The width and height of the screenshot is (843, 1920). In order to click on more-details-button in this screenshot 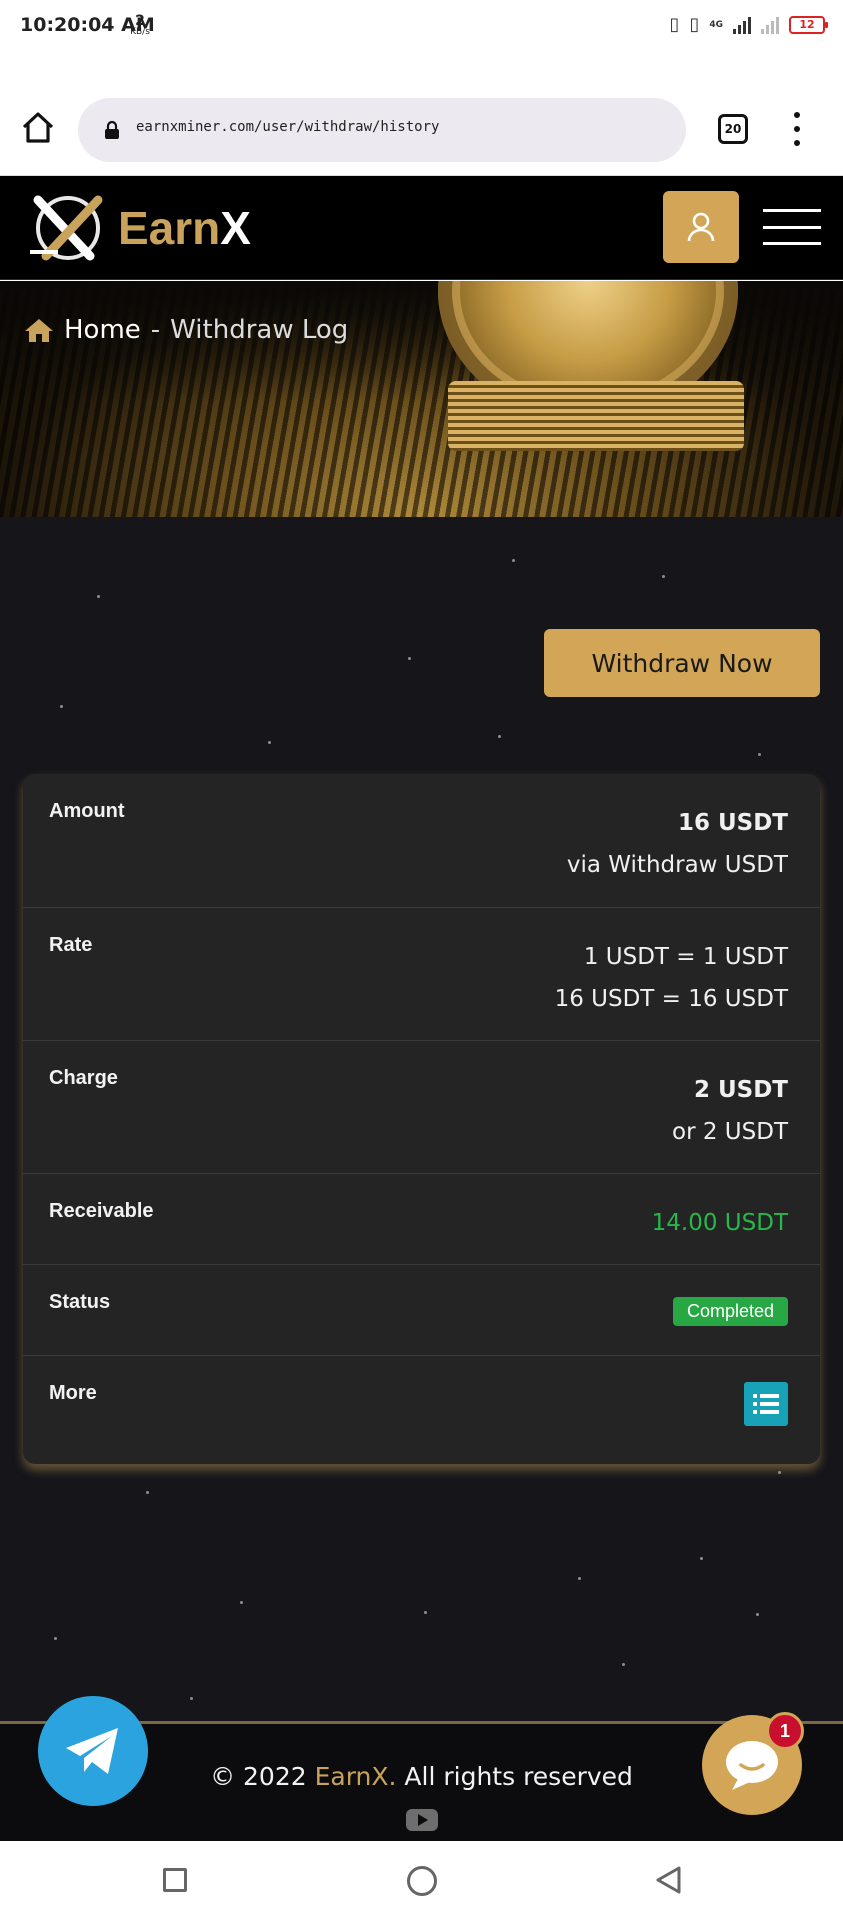, I will do `click(766, 1404)`.